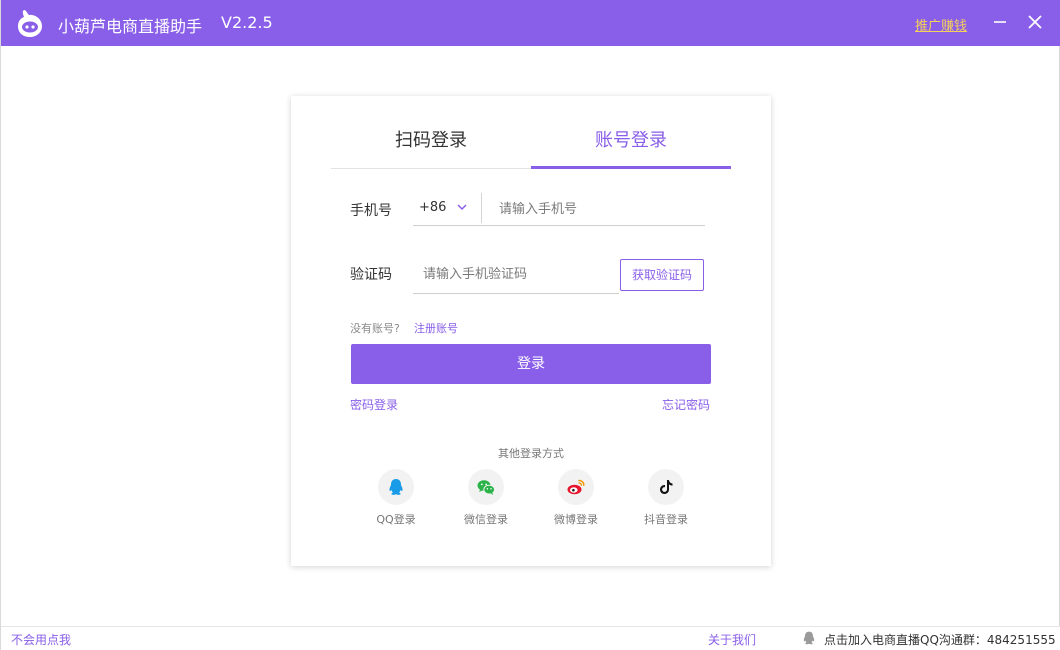  I want to click on gourd-logo-icon, so click(30, 23).